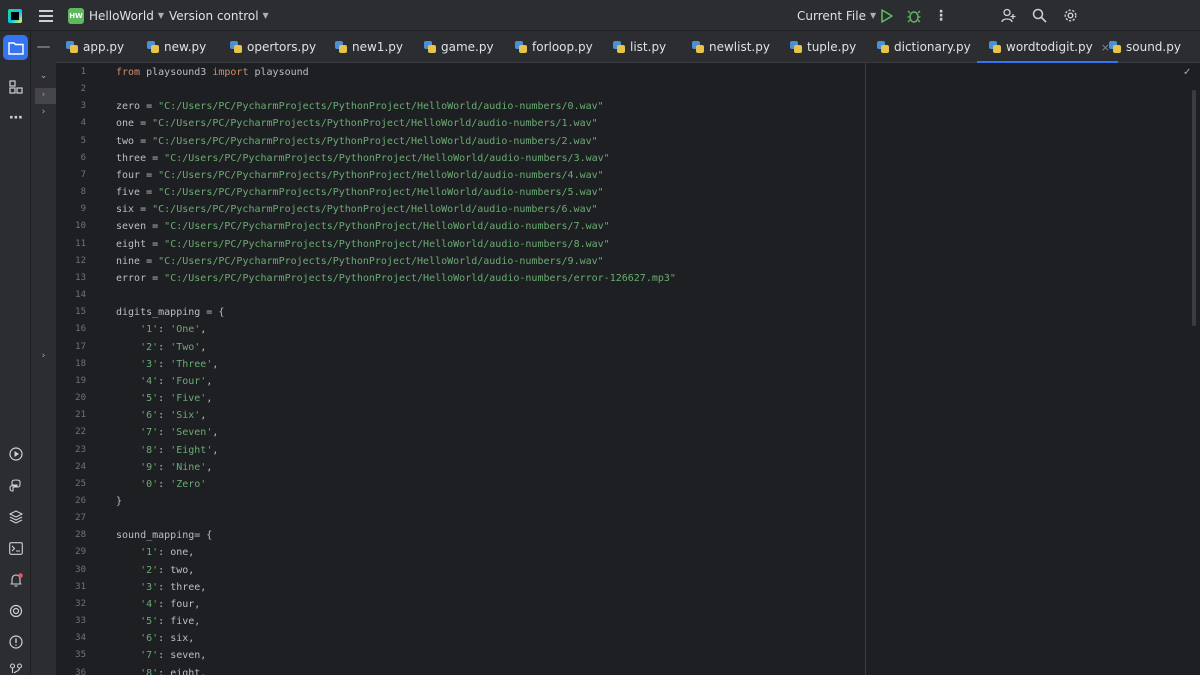 This screenshot has height=675, width=1200. Describe the element at coordinates (71, 278) in the screenshot. I see `line-number: 13` at that location.